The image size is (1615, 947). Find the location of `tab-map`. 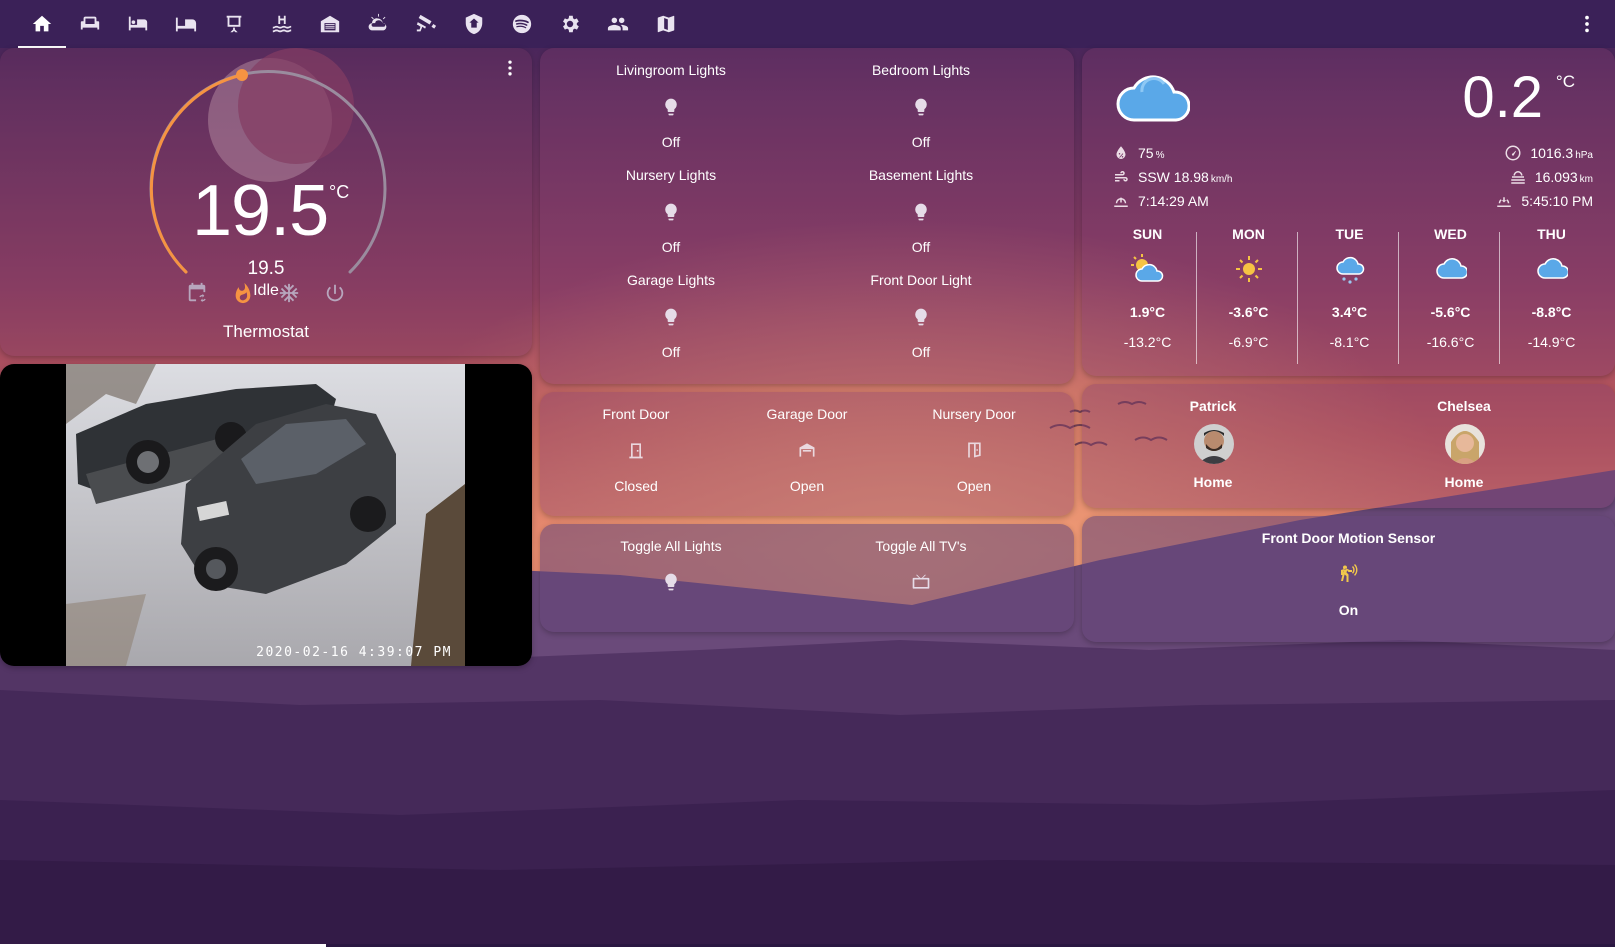

tab-map is located at coordinates (666, 24).